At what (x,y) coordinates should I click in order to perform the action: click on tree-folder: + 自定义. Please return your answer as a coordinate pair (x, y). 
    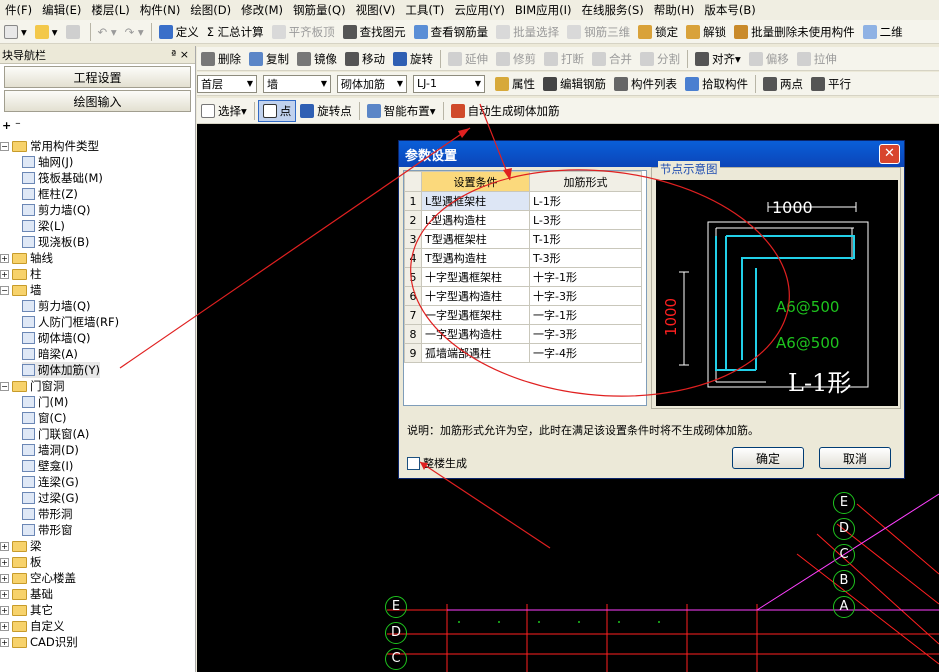
    Looking at the image, I should click on (32, 626).